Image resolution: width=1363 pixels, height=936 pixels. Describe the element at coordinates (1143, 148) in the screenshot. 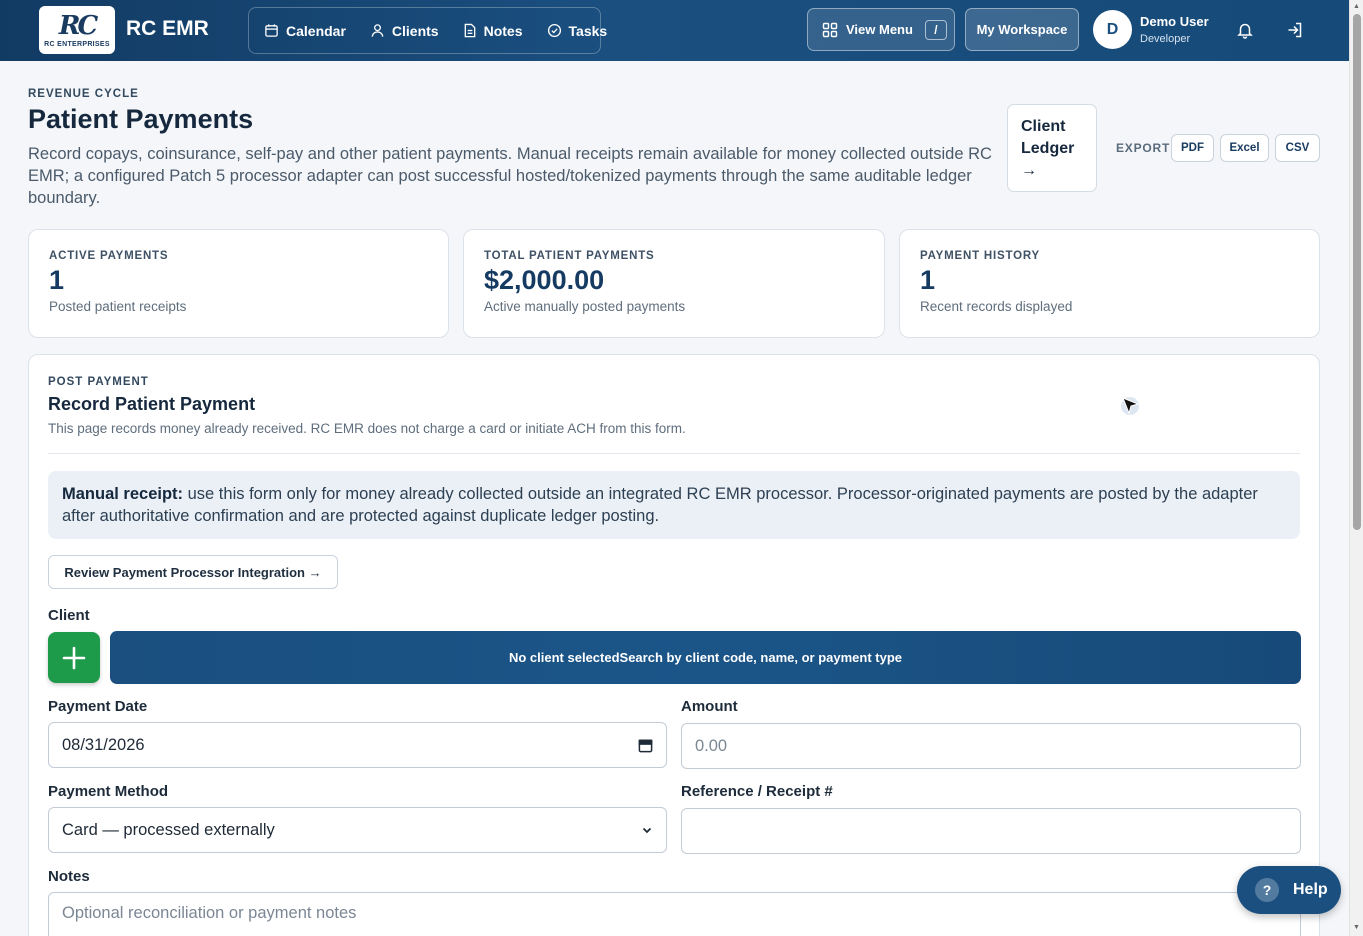

I see `export-label: EXPORT` at that location.